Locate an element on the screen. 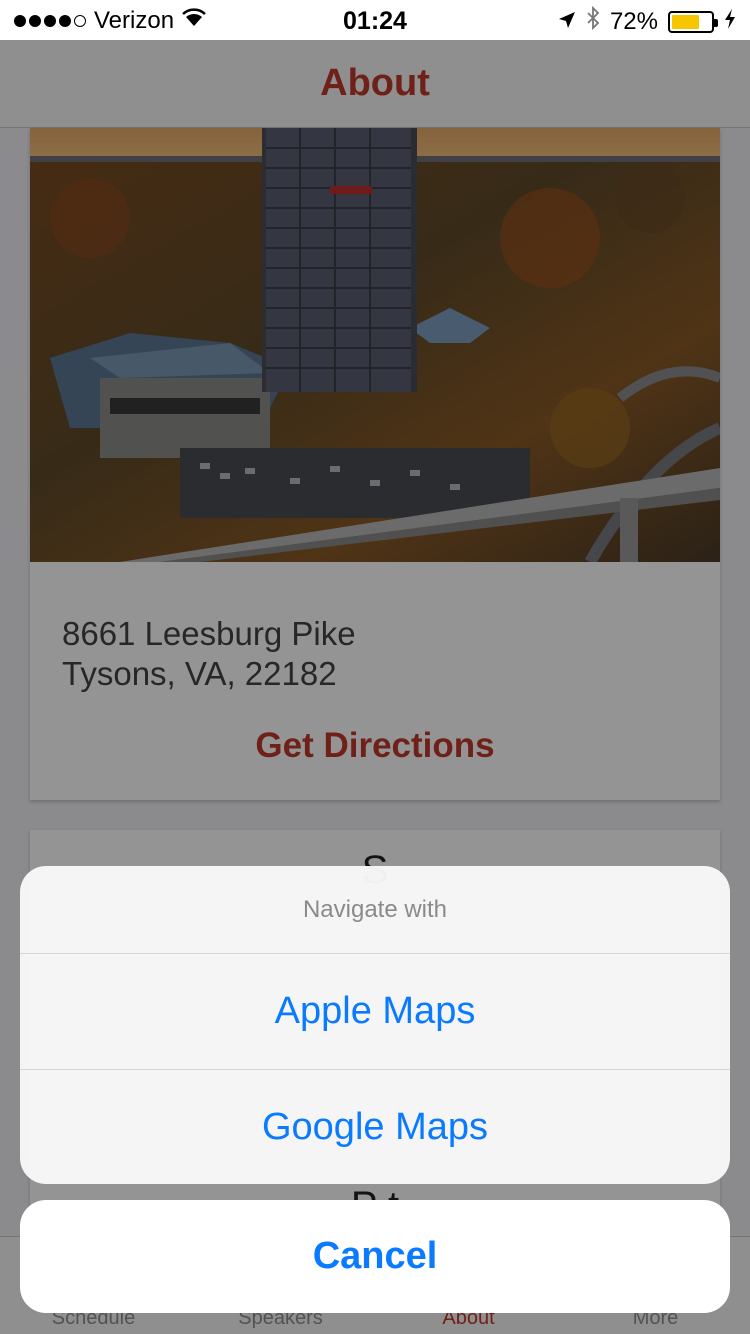 The height and width of the screenshot is (1334, 750). bluetooth-icon is located at coordinates (593, 21).